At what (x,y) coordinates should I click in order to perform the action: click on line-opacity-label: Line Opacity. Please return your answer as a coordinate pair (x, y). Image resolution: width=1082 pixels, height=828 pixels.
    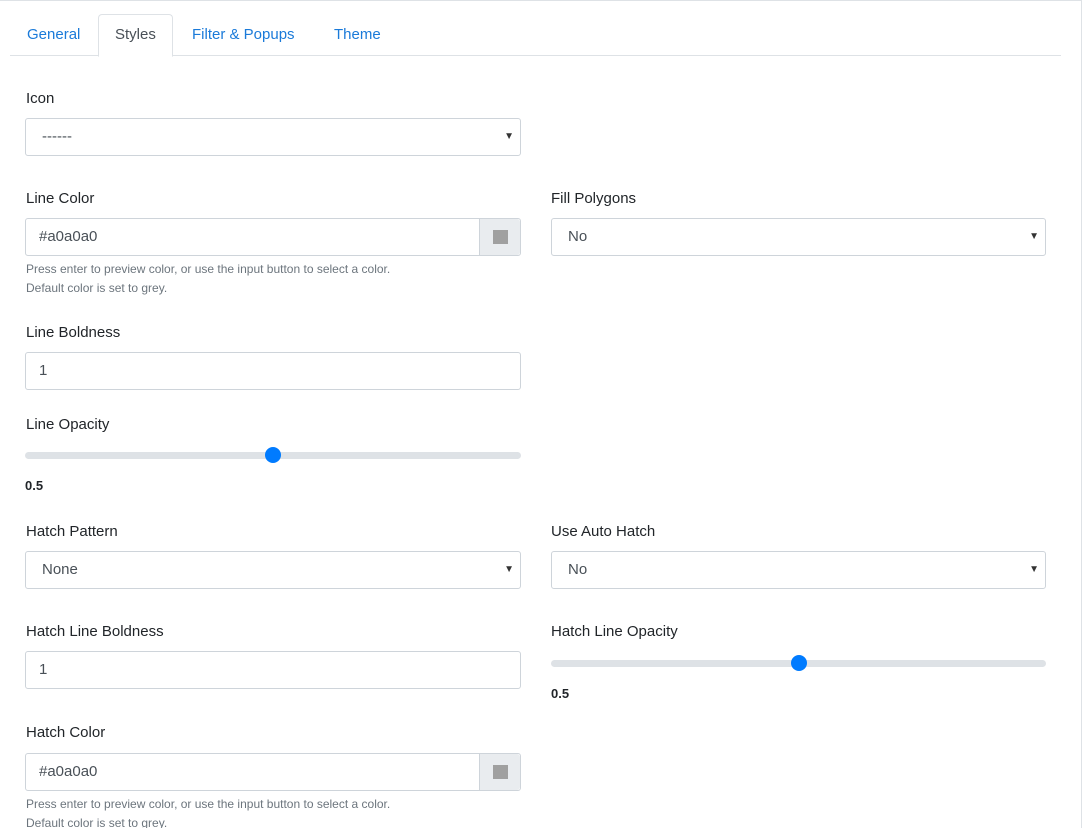
    Looking at the image, I should click on (68, 424).